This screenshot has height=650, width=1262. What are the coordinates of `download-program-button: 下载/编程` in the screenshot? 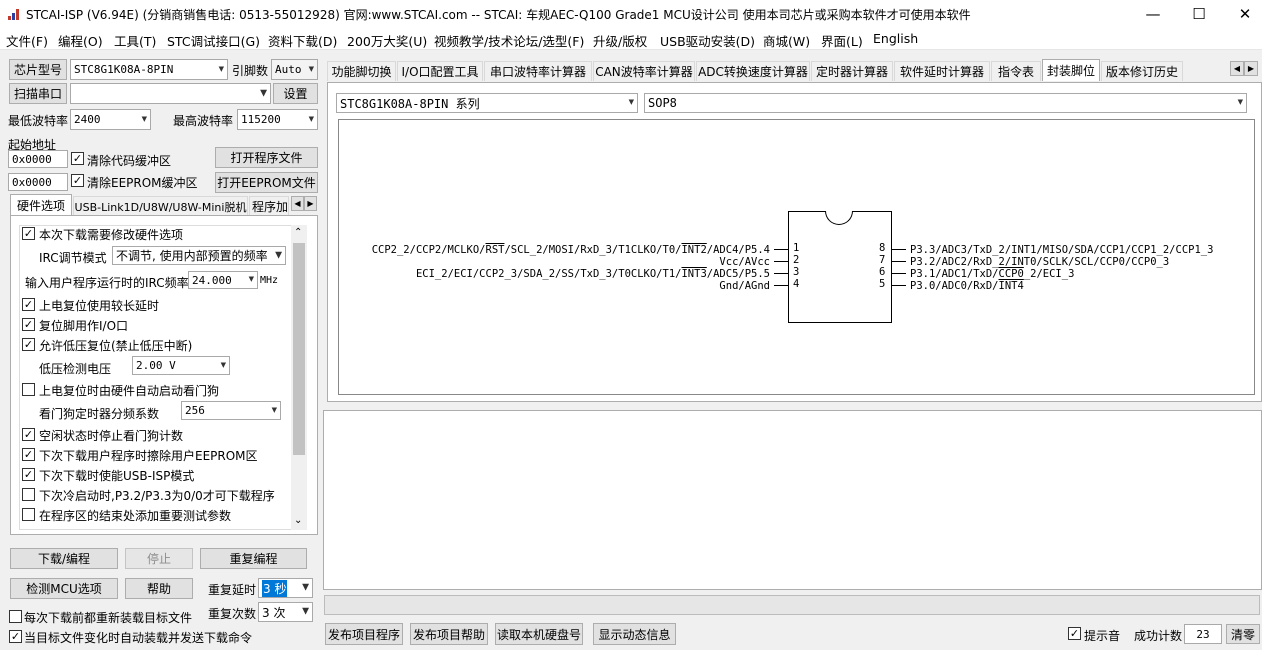 It's located at (64, 558).